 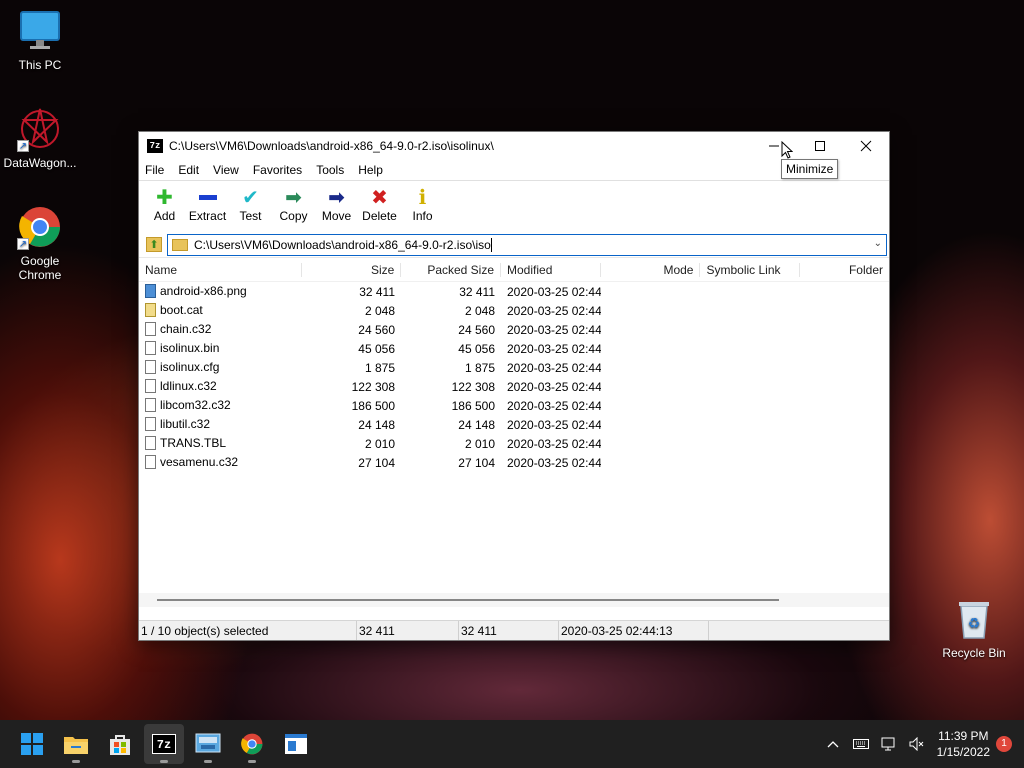 What do you see at coordinates (634, 630) in the screenshot?
I see `status-modified: 2020-03-25 02:44:13` at bounding box center [634, 630].